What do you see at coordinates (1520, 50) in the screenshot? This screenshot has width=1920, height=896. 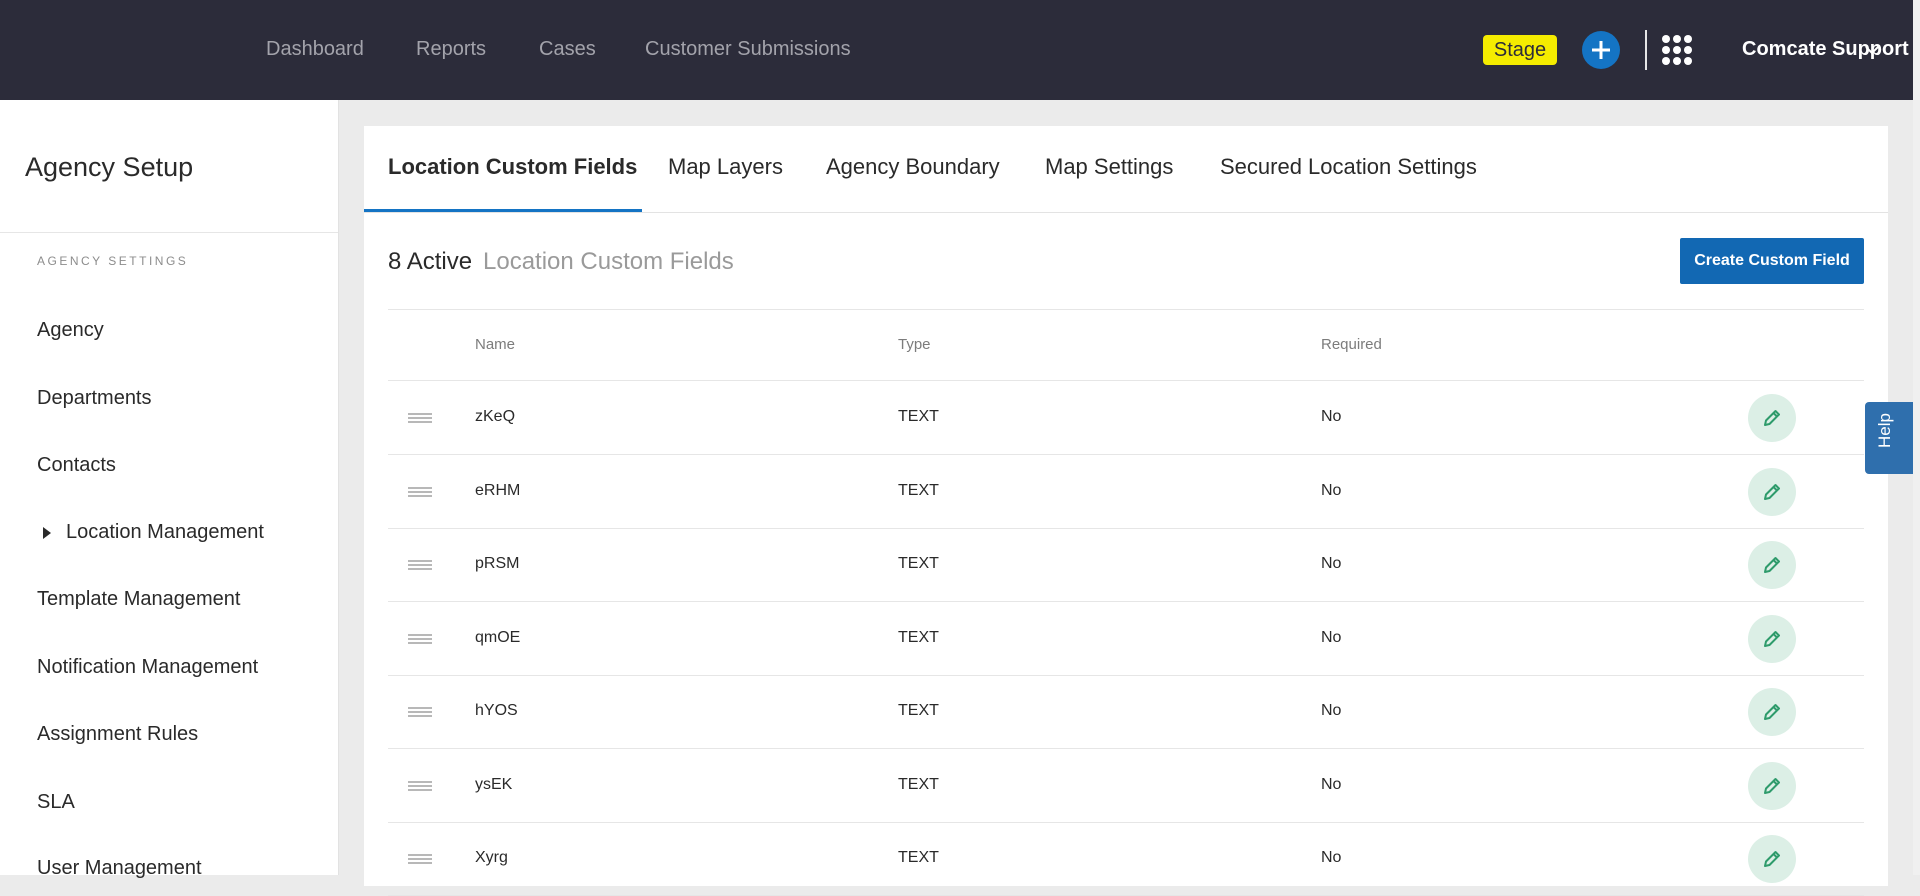 I see `environment-badge: Stage` at bounding box center [1520, 50].